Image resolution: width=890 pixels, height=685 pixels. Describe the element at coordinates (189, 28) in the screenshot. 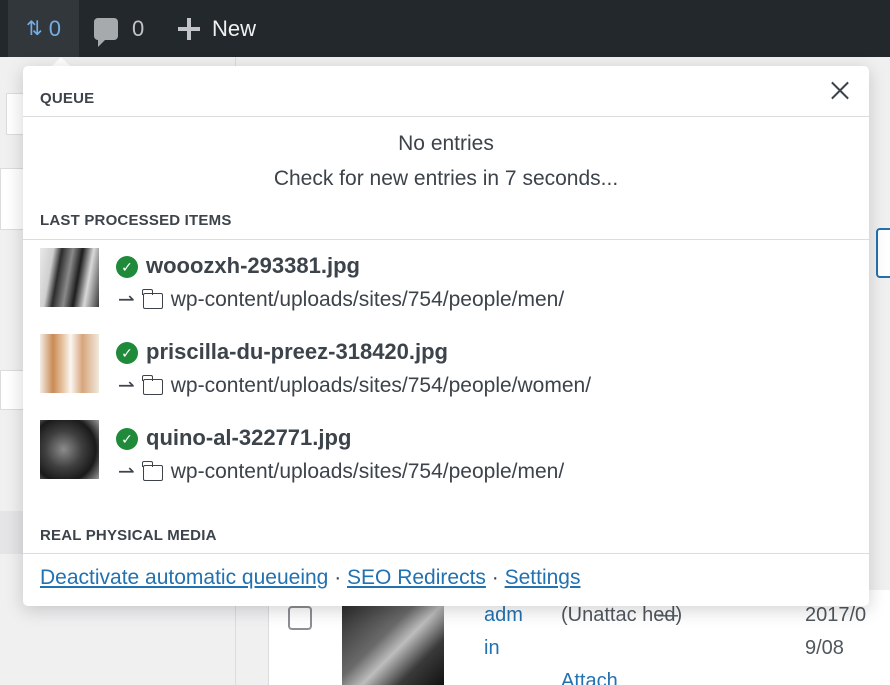

I see `plus-icon` at that location.